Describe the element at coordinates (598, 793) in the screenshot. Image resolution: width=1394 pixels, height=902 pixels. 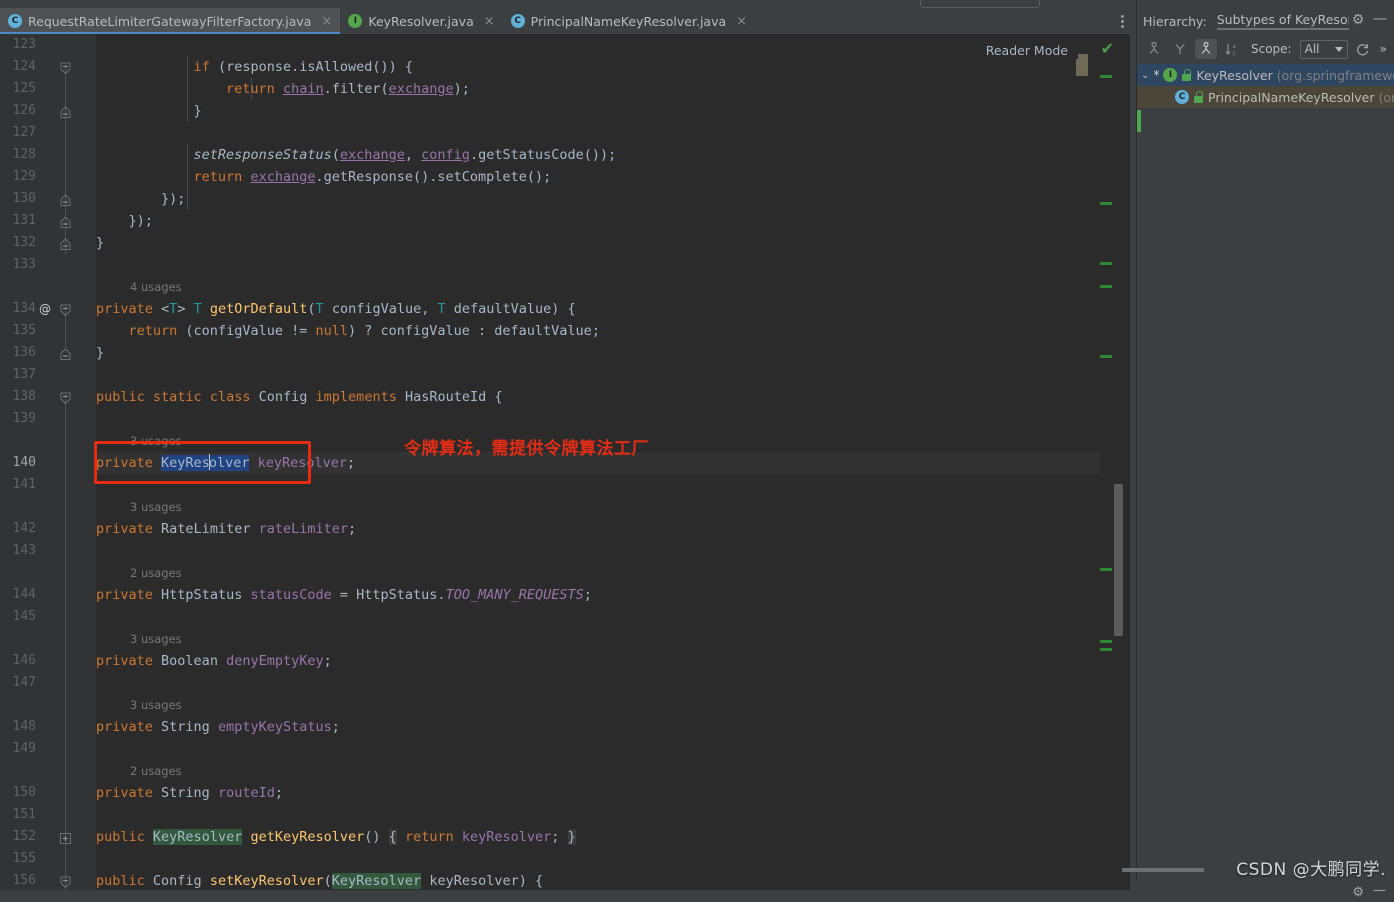
I see `code-line-150: private String routeId;` at that location.